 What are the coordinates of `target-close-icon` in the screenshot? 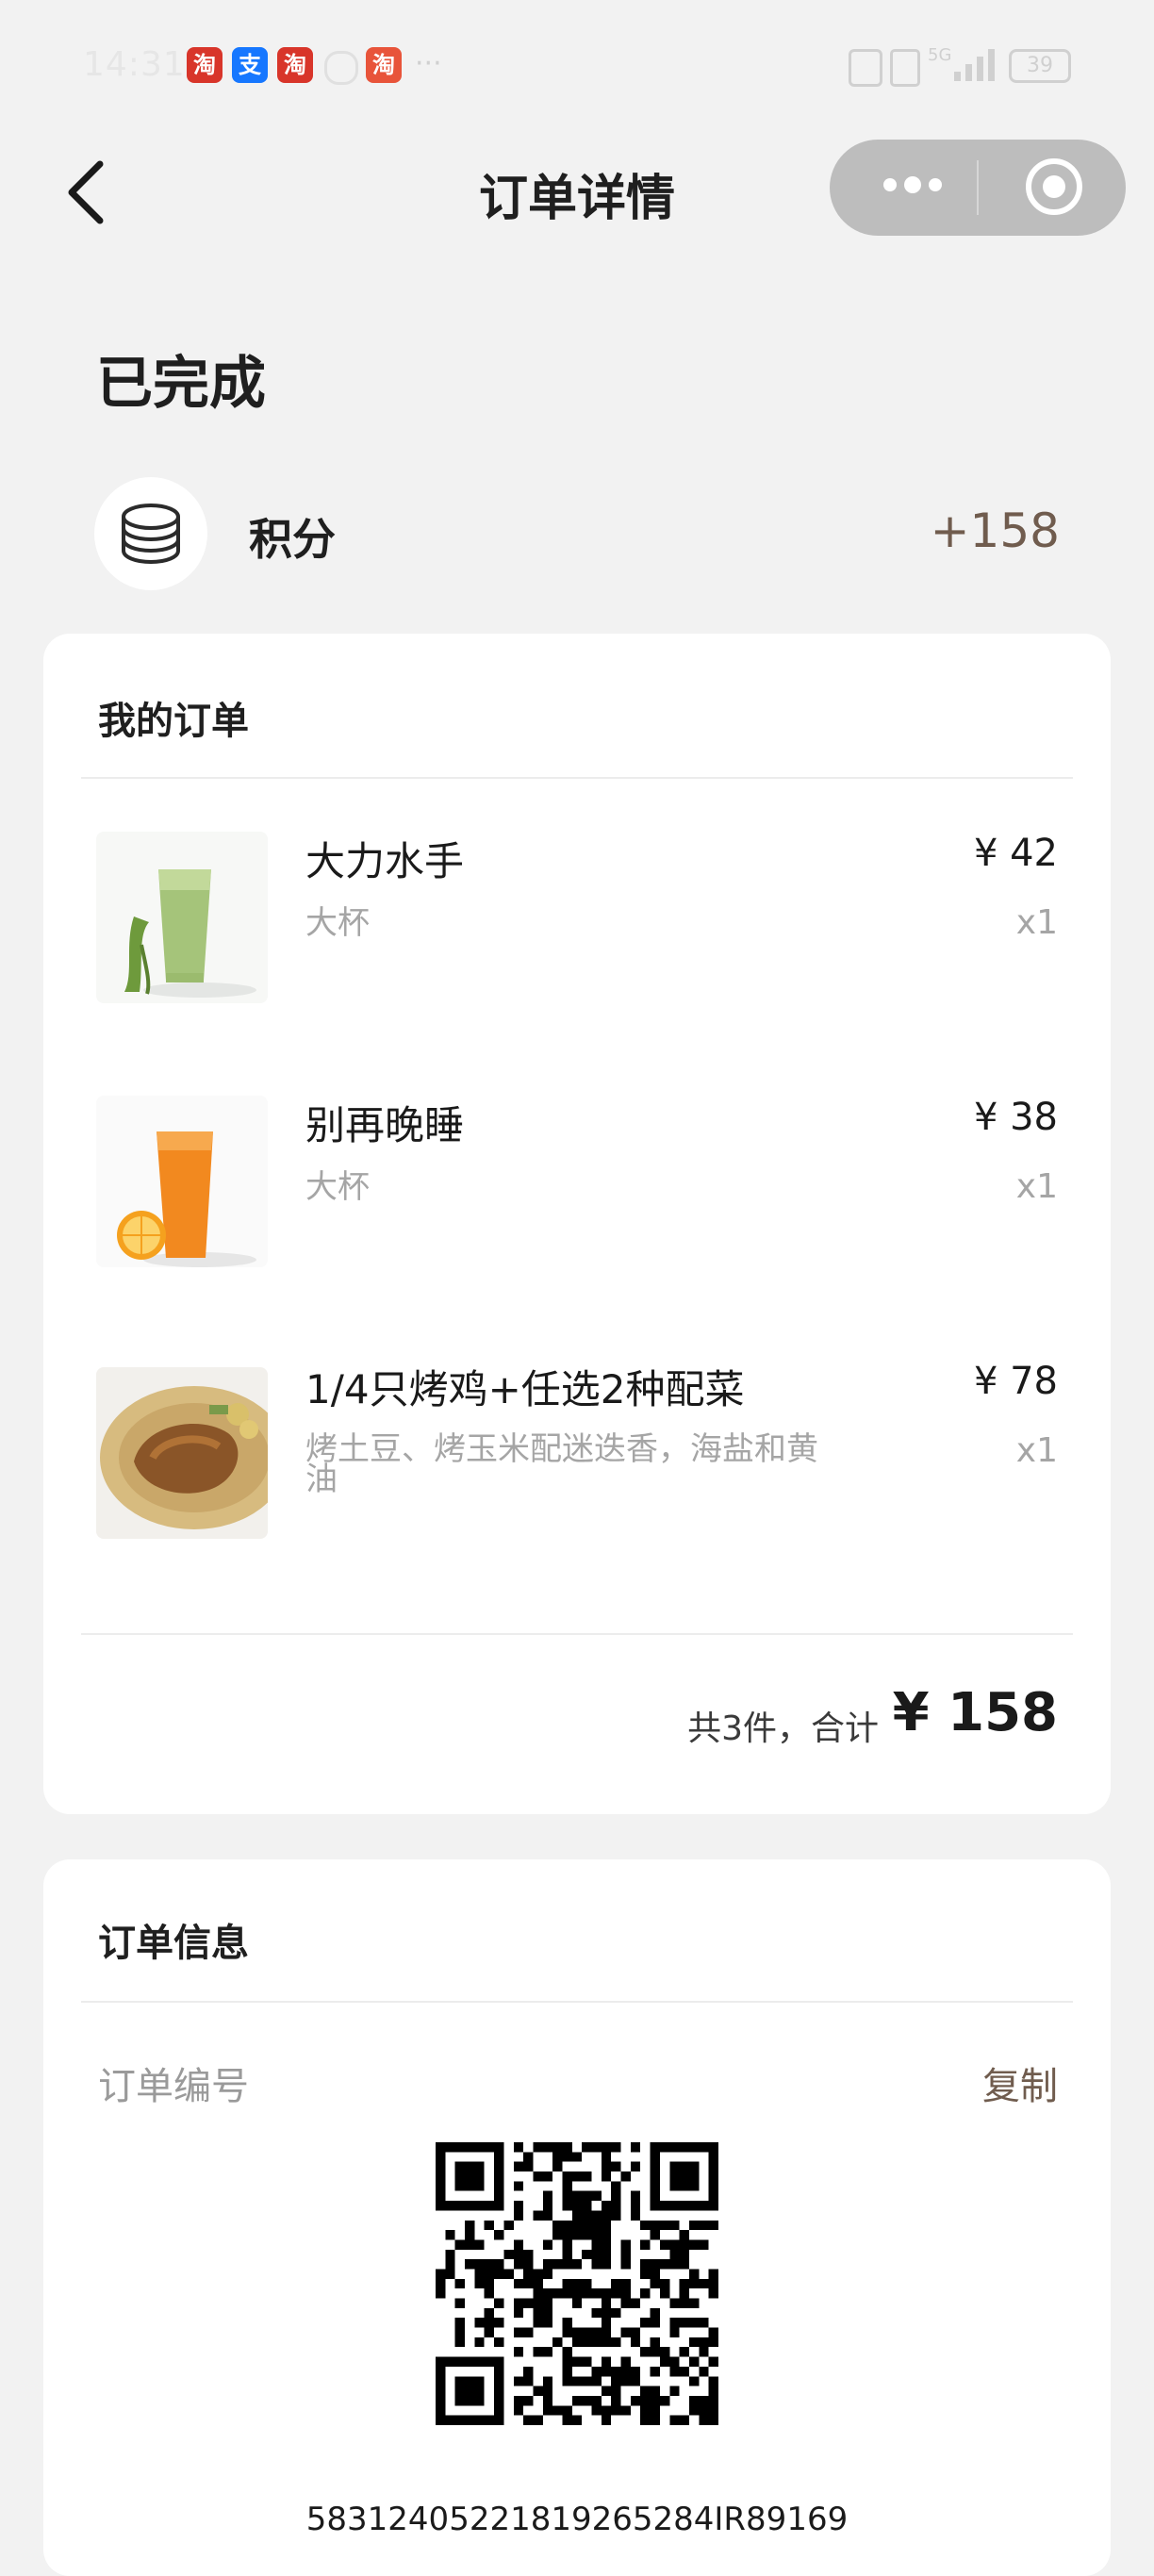 It's located at (1054, 186).